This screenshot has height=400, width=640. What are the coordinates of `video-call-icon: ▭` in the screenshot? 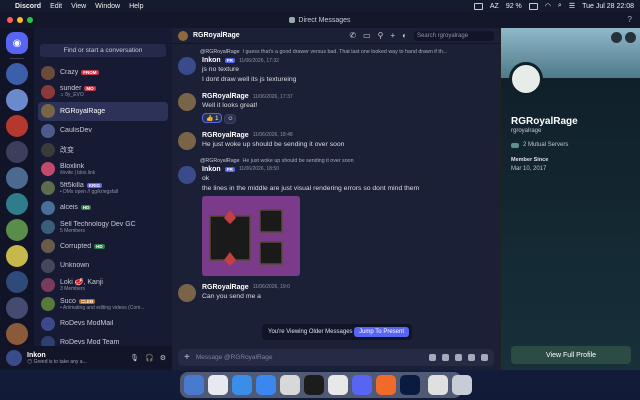 It's located at (367, 35).